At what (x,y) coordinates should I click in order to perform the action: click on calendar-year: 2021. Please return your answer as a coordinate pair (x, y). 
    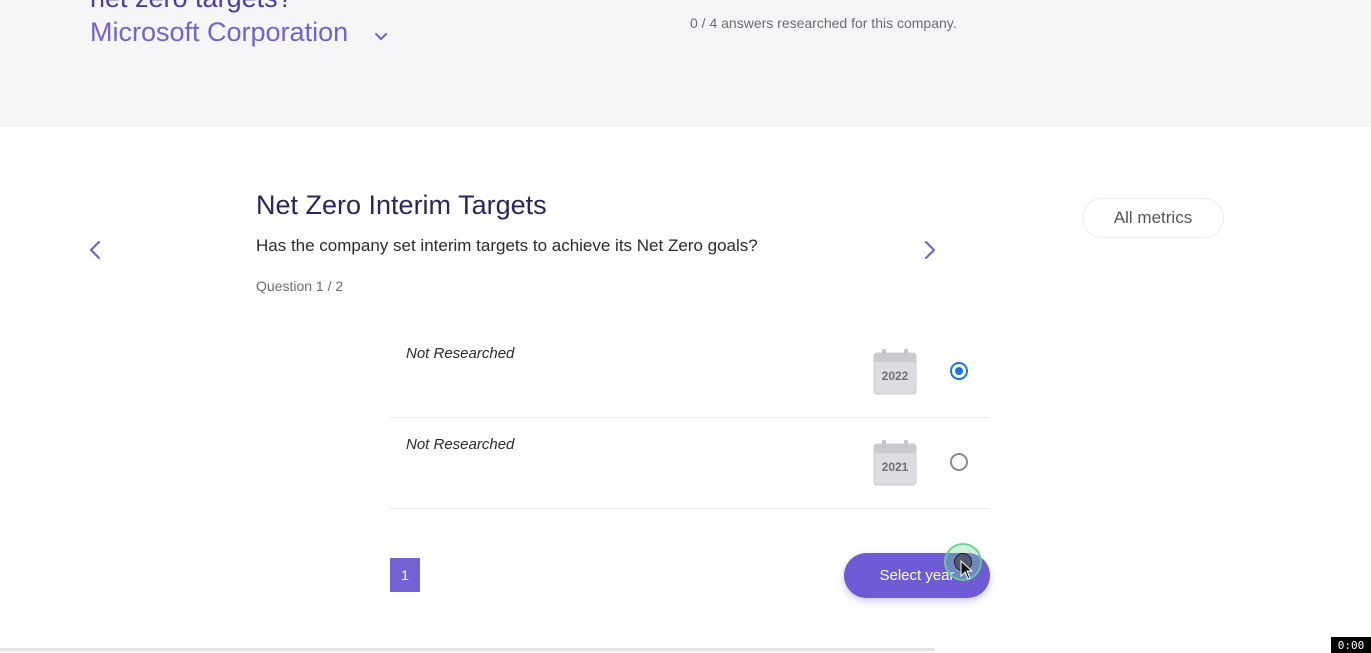
    Looking at the image, I should click on (895, 467).